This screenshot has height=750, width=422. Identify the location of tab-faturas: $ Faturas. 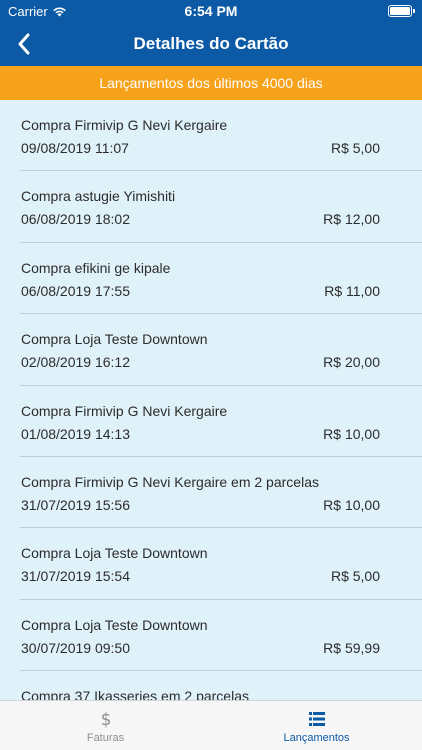
(105, 725).